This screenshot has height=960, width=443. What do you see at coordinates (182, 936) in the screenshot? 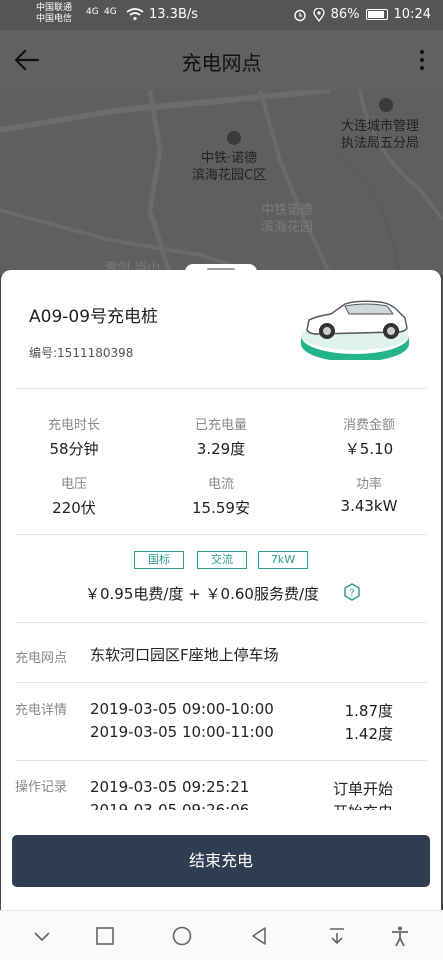
I see `home-icon` at bounding box center [182, 936].